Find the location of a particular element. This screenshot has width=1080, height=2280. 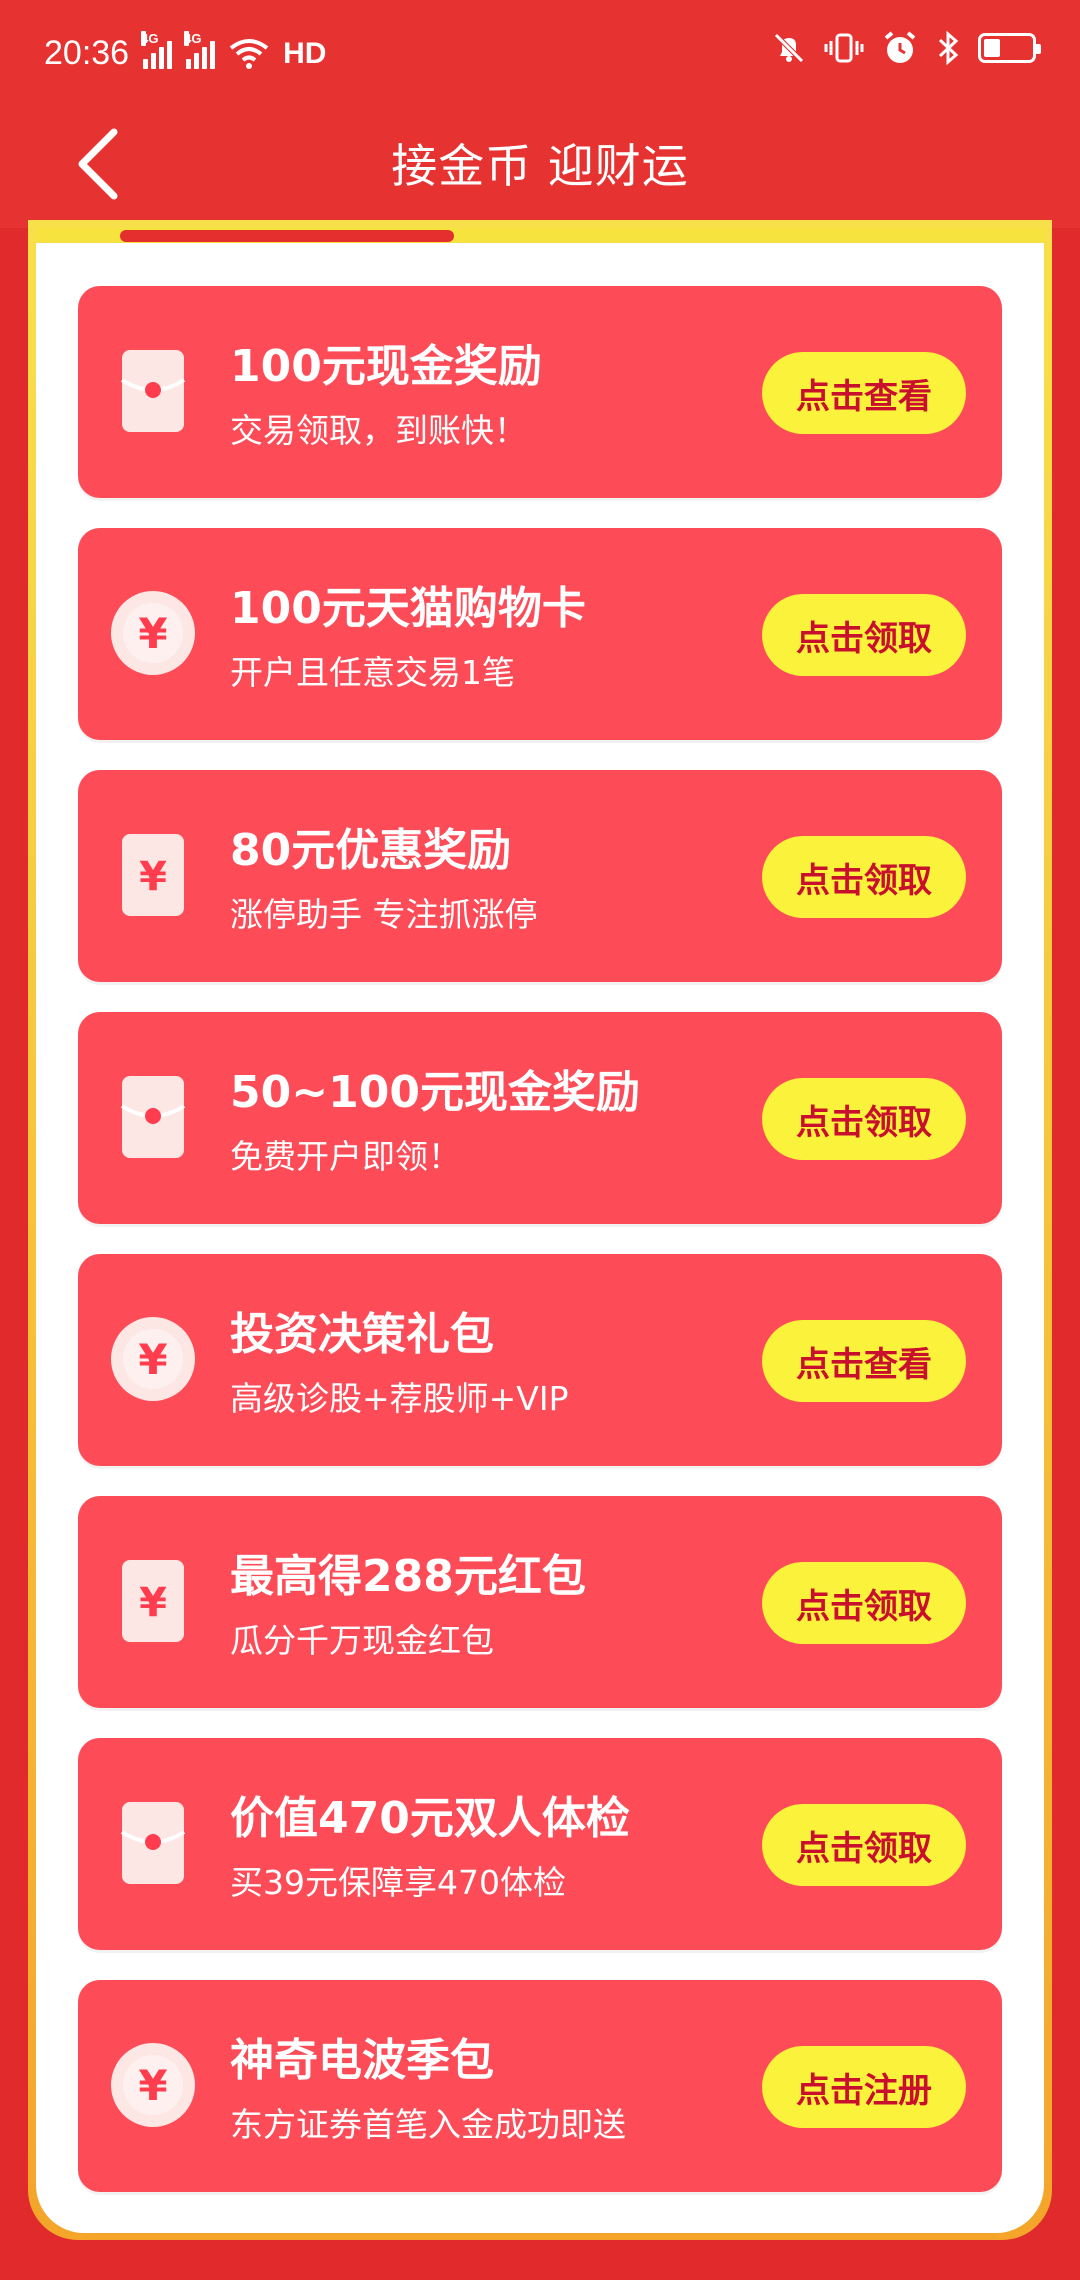

reward-subtitle: 东方证券首笔入金成功即送 is located at coordinates (428, 2124).